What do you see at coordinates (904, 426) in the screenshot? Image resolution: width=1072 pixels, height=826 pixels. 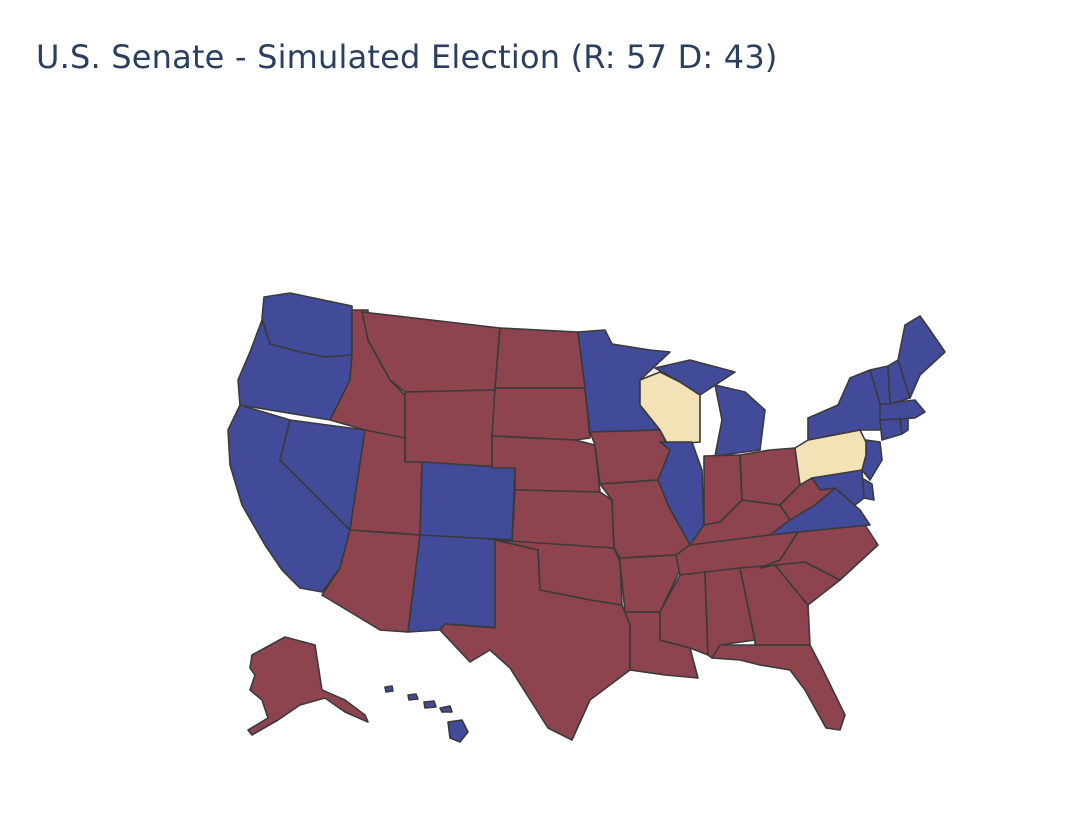 I see `state-ri` at bounding box center [904, 426].